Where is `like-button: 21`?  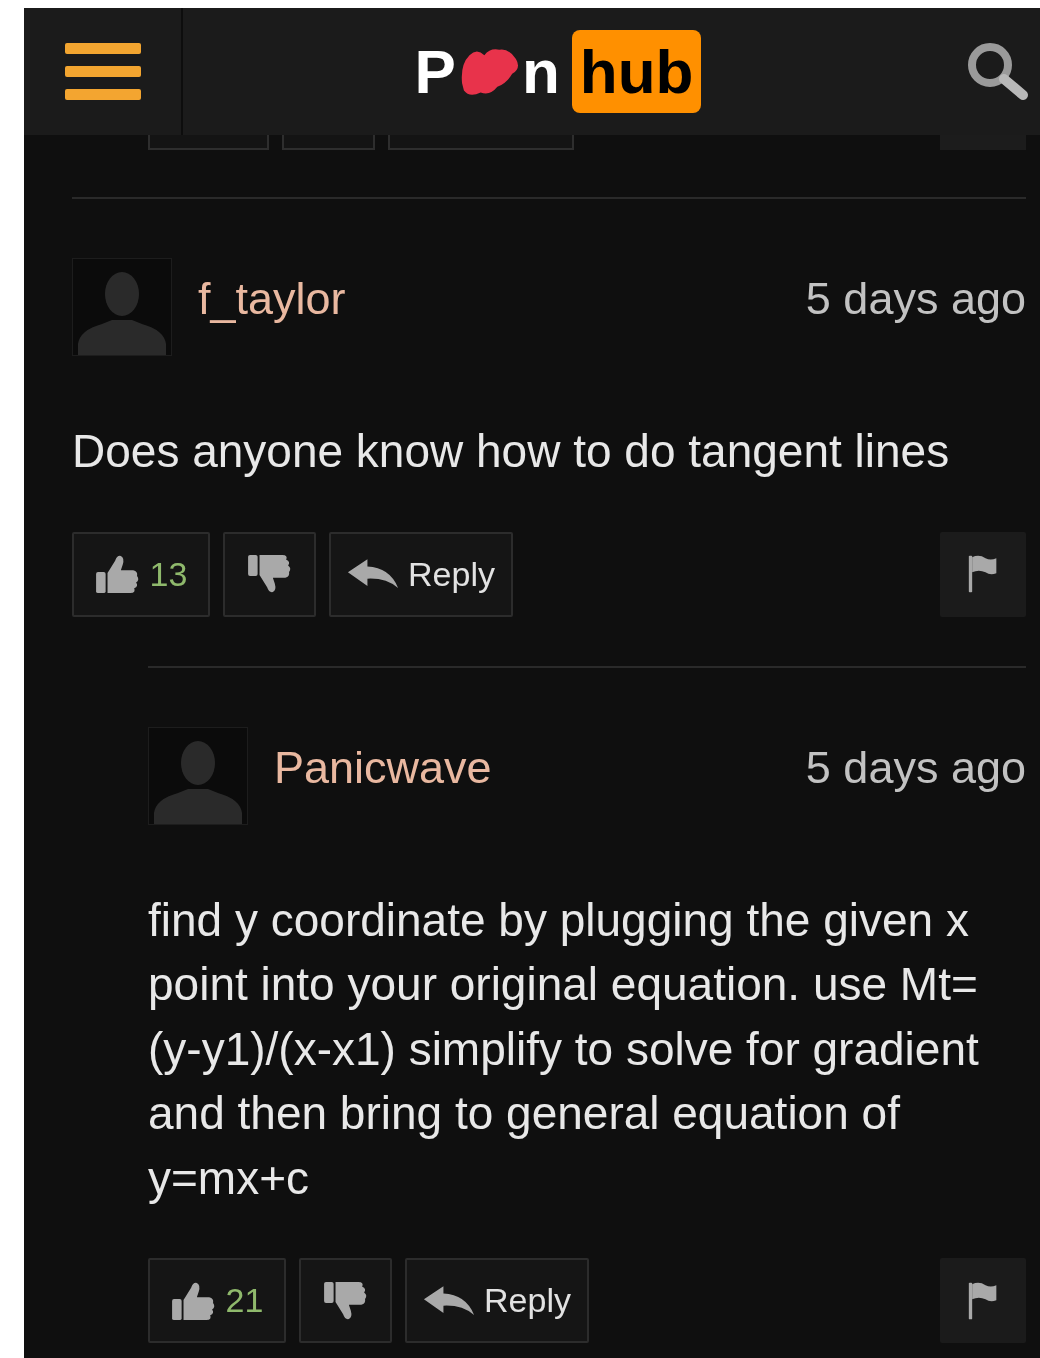 like-button: 21 is located at coordinates (217, 1300).